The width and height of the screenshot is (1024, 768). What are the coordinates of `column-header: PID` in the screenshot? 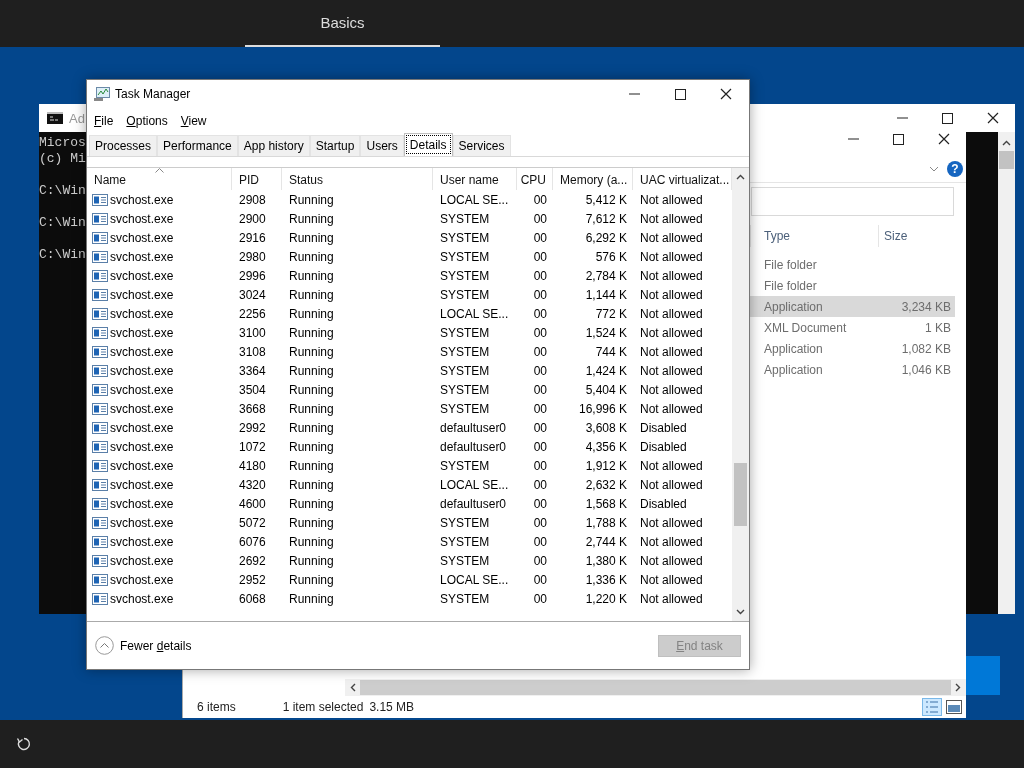 It's located at (257, 179).